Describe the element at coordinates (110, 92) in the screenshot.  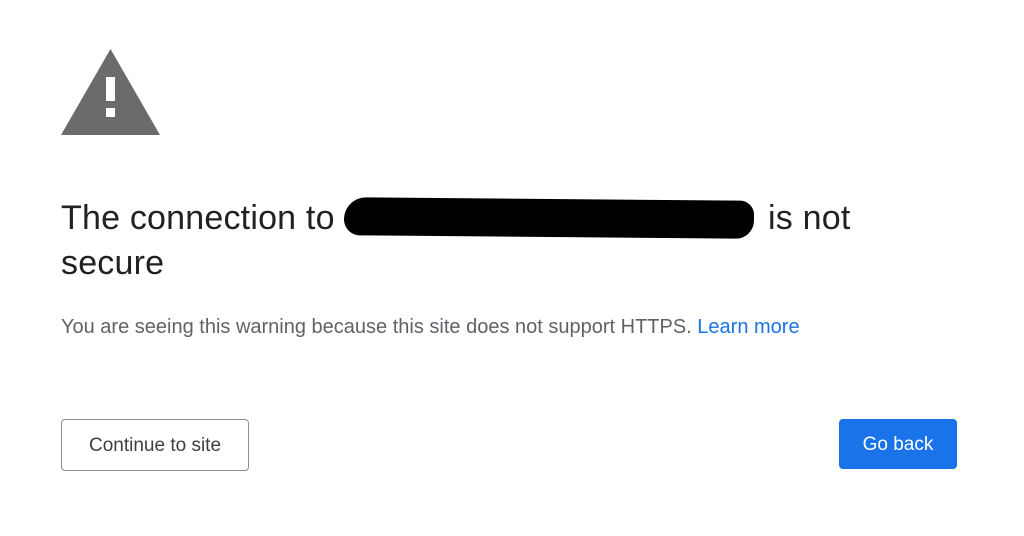
I see `warning-triangle-icon` at that location.